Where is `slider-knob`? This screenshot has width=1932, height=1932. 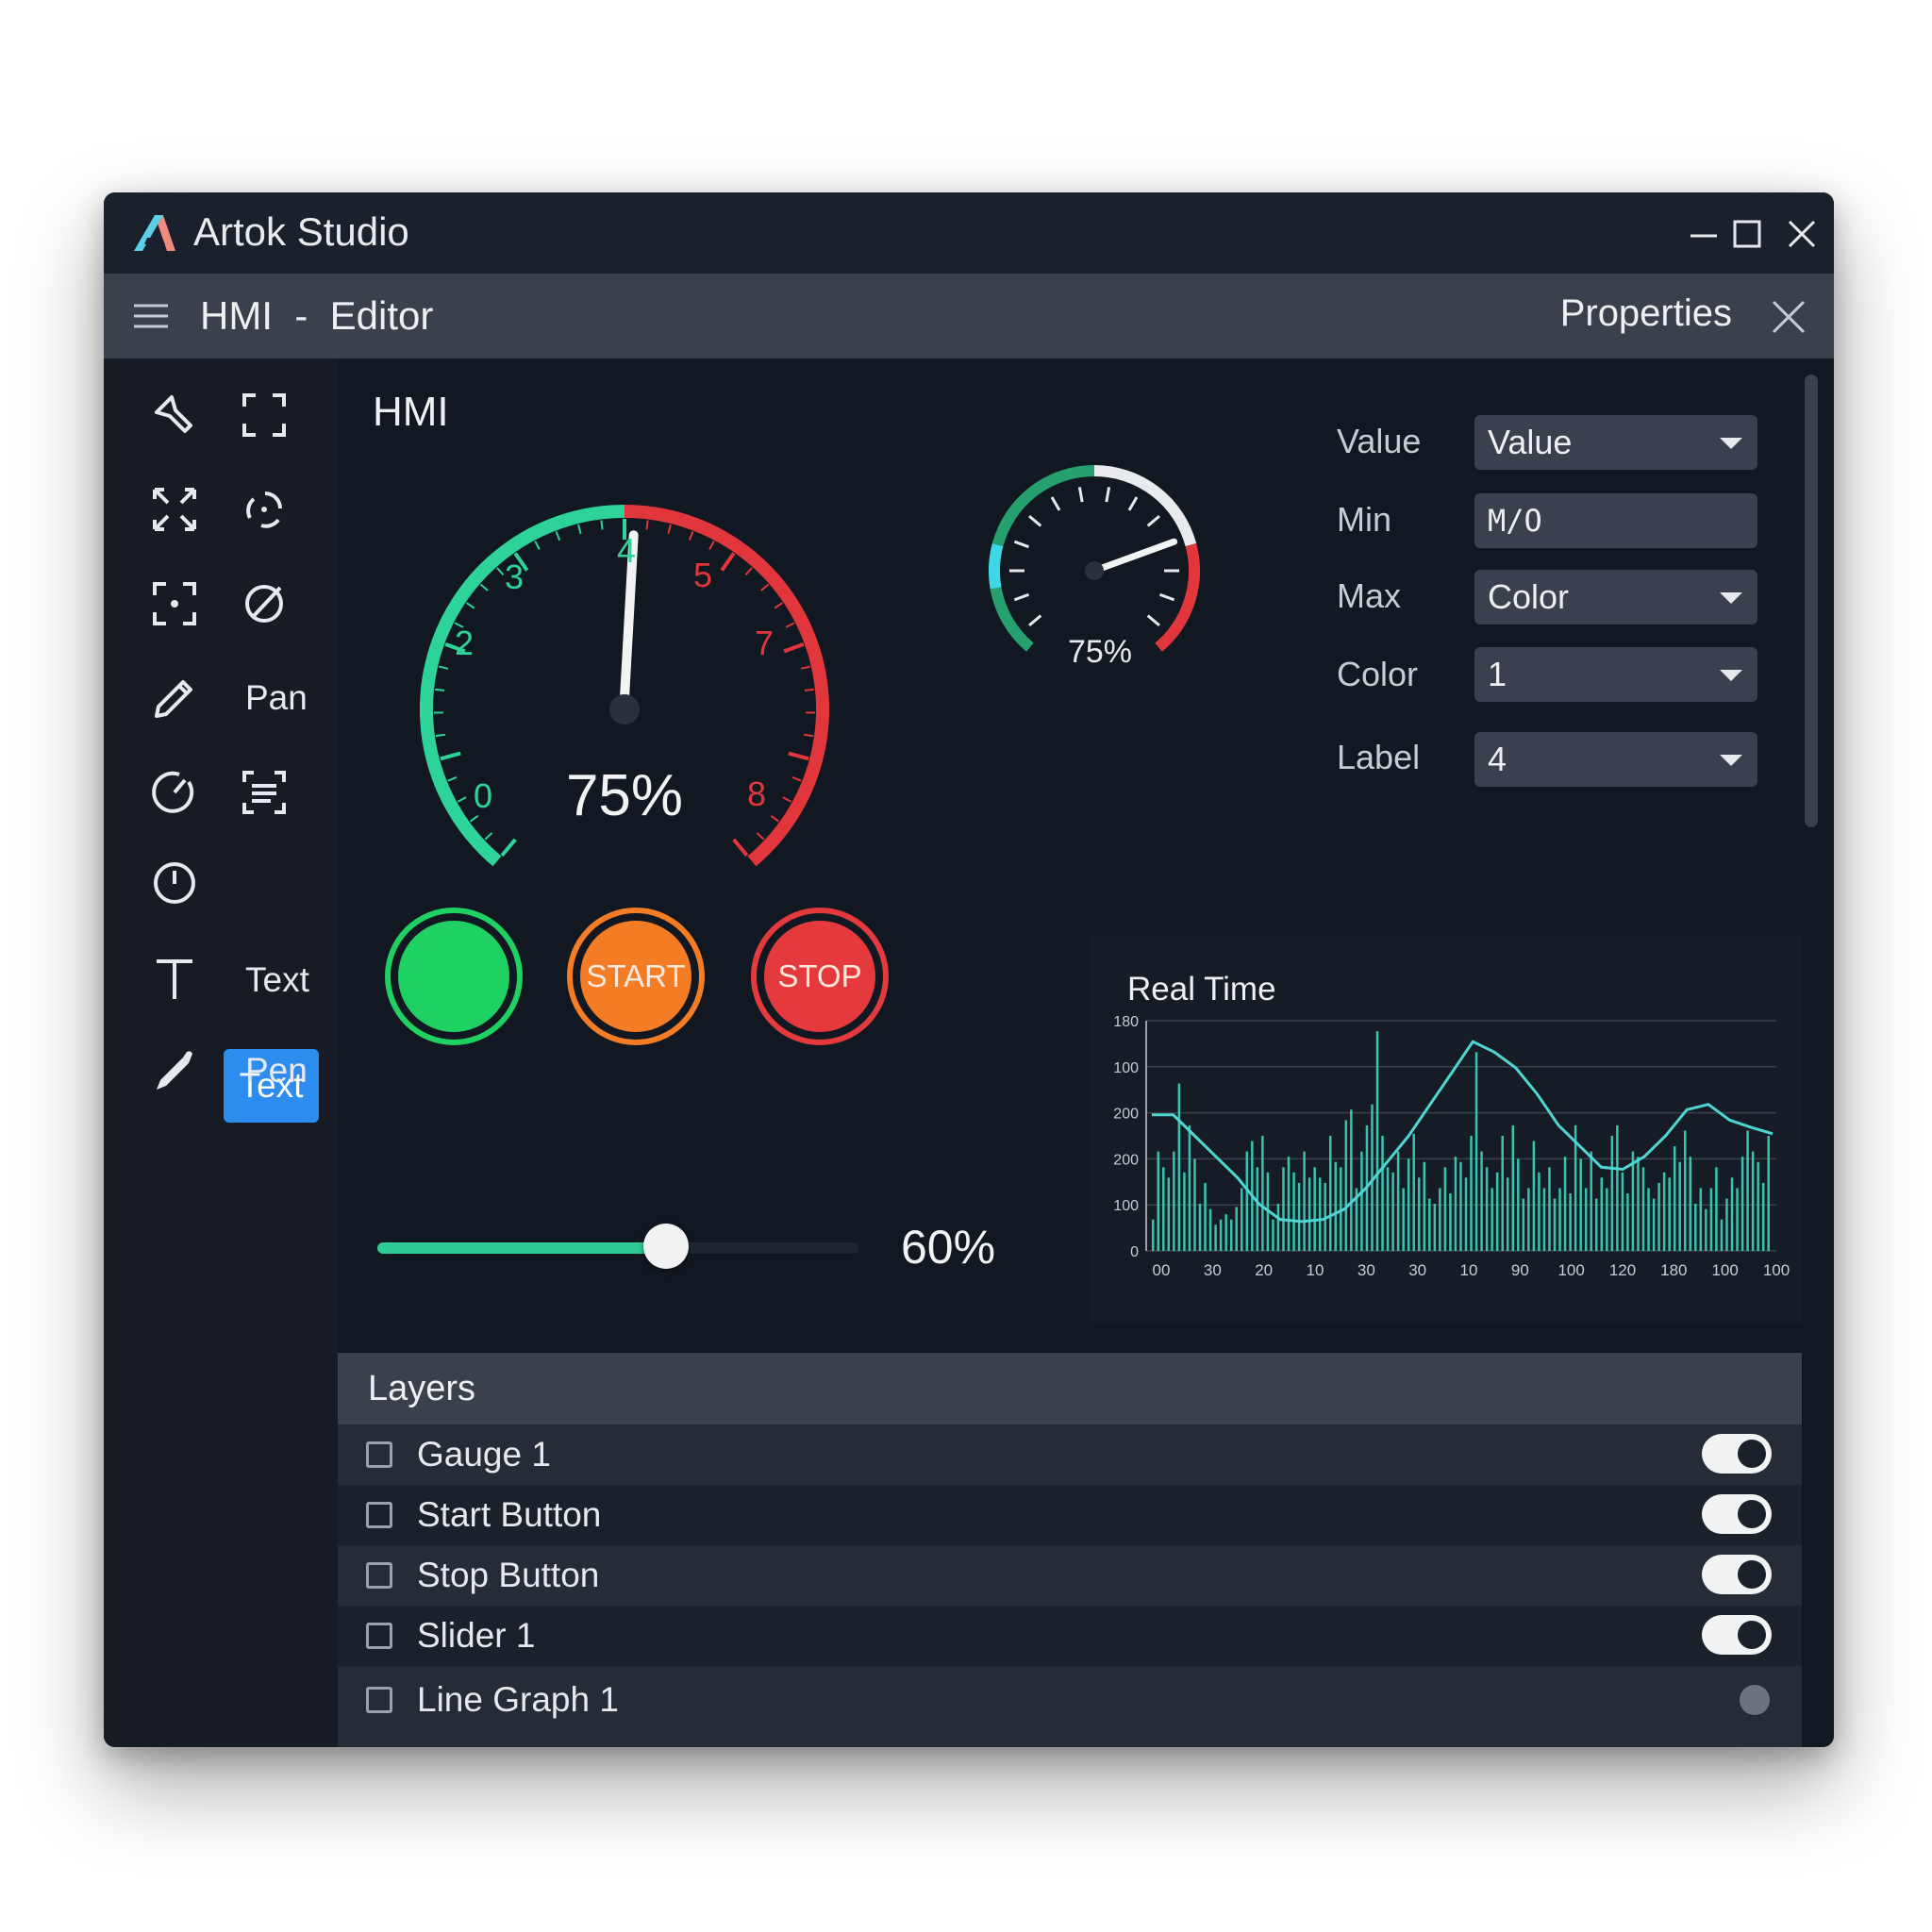 slider-knob is located at coordinates (666, 1246).